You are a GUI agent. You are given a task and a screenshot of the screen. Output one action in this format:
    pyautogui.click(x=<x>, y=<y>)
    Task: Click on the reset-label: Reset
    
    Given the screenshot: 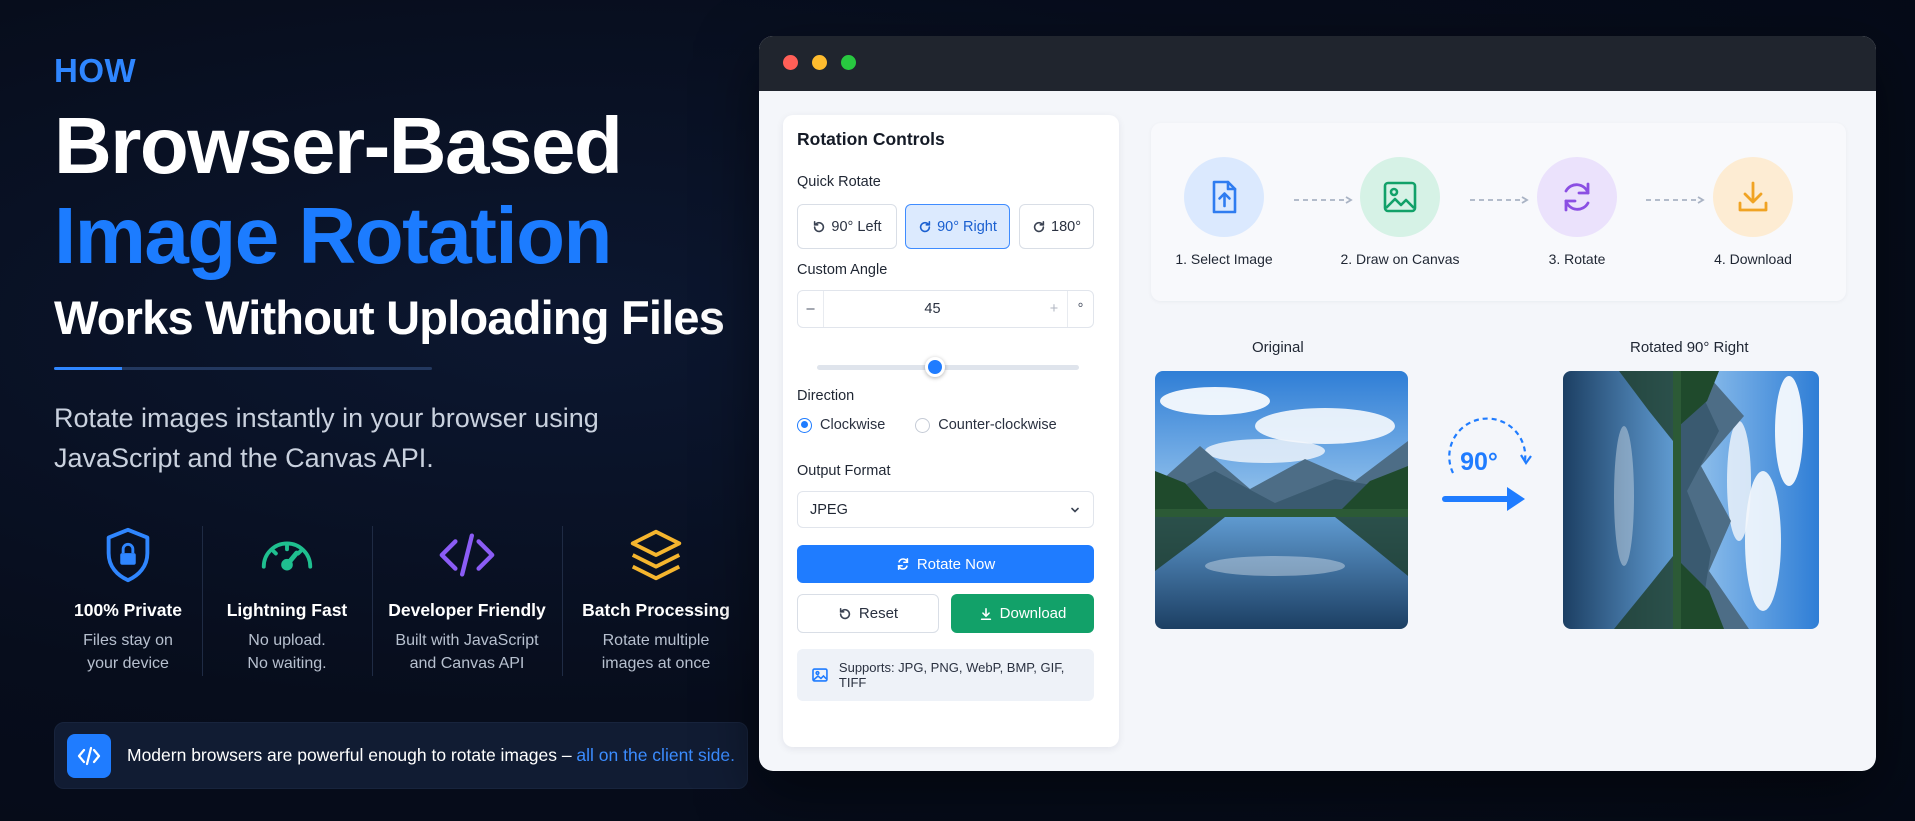 What is the action you would take?
    pyautogui.click(x=878, y=613)
    